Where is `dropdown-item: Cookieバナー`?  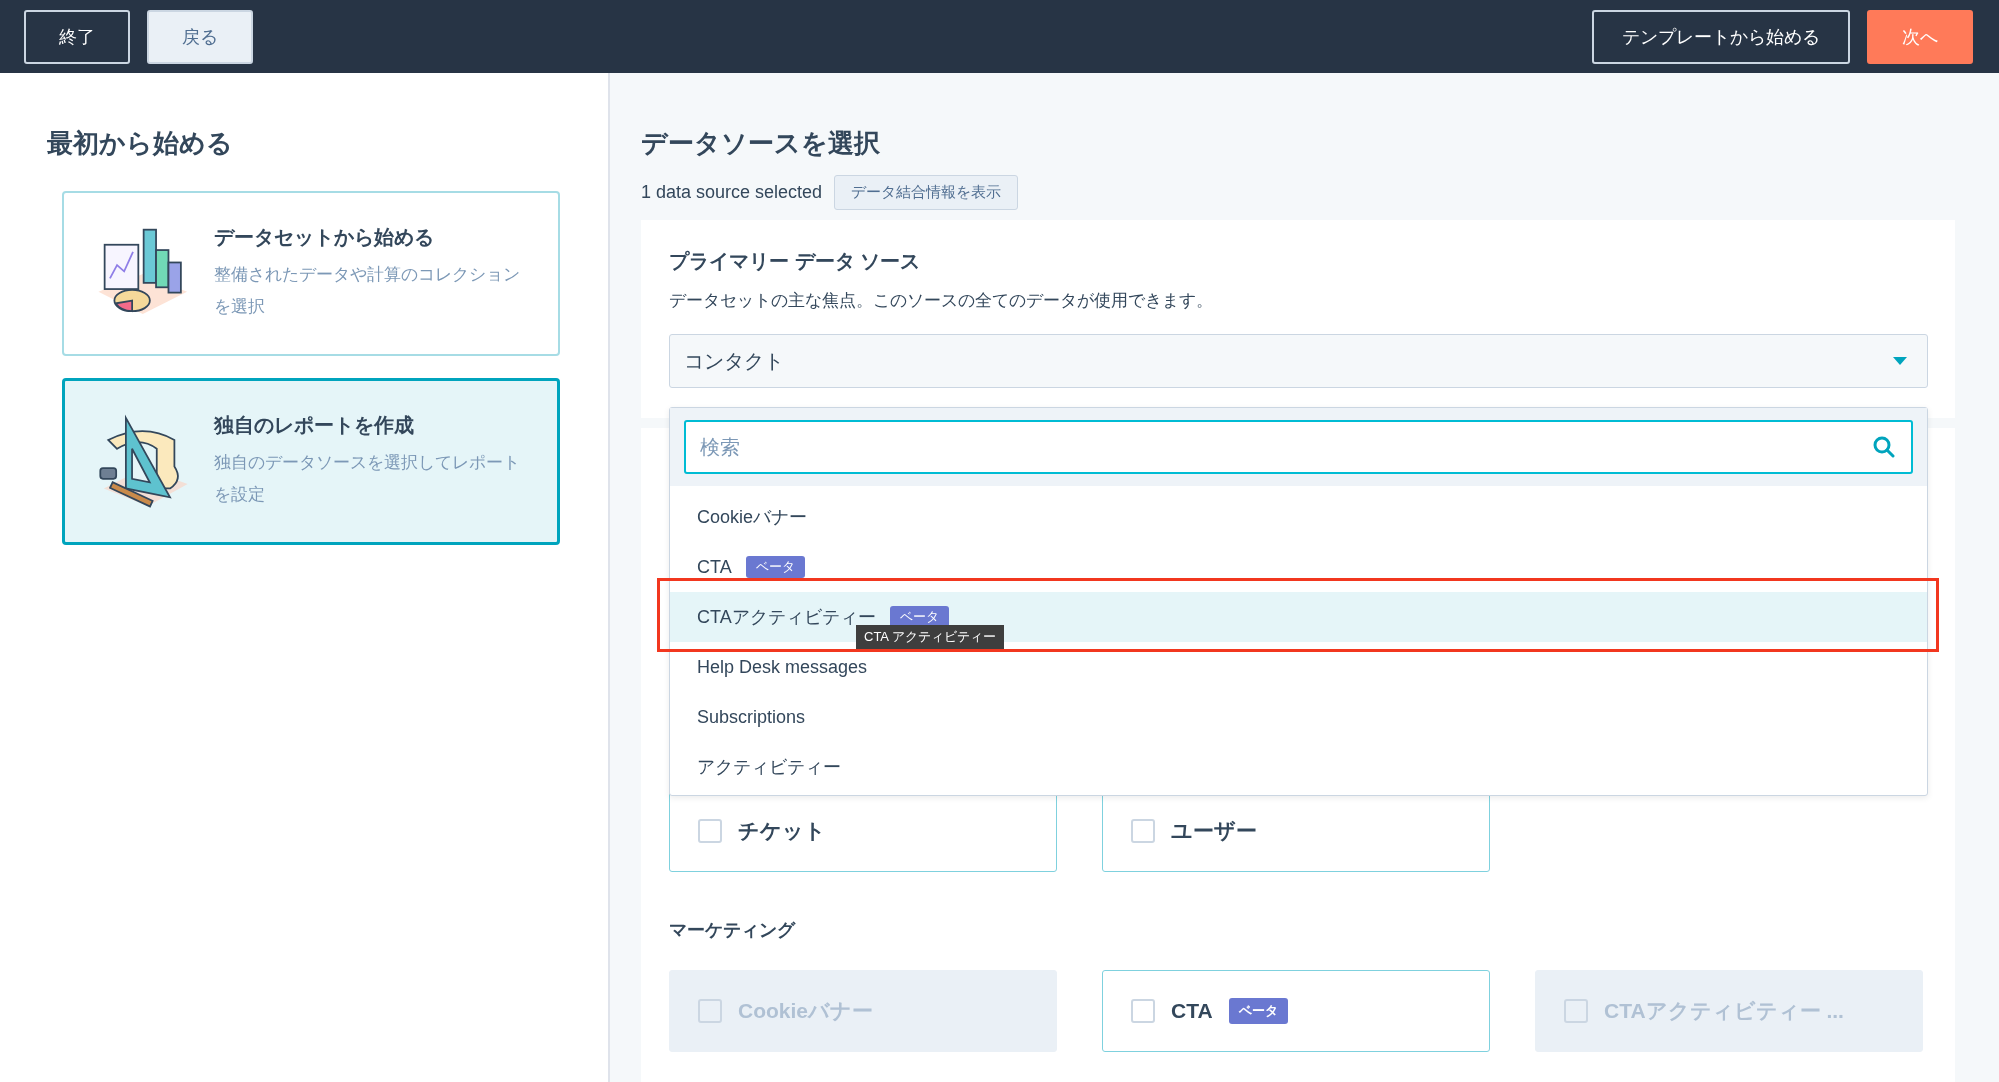 dropdown-item: Cookieバナー is located at coordinates (752, 517).